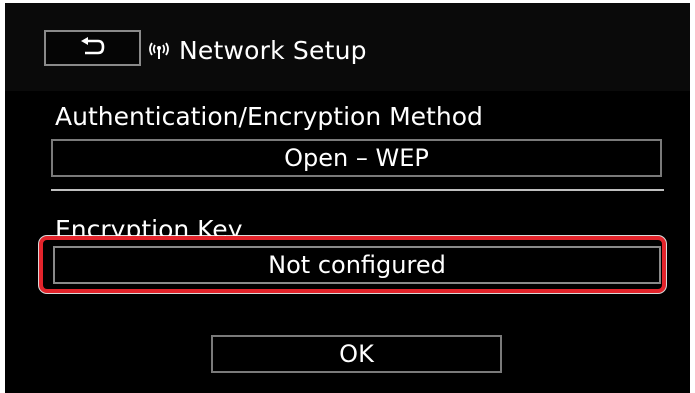 The image size is (695, 393). Describe the element at coordinates (356, 354) in the screenshot. I see `ok-button: OK` at that location.